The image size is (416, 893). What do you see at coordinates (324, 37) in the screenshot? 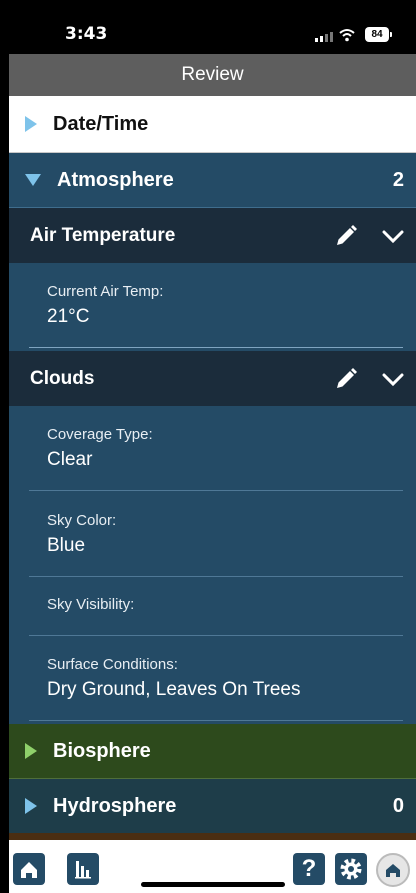
I see `signal-icon` at bounding box center [324, 37].